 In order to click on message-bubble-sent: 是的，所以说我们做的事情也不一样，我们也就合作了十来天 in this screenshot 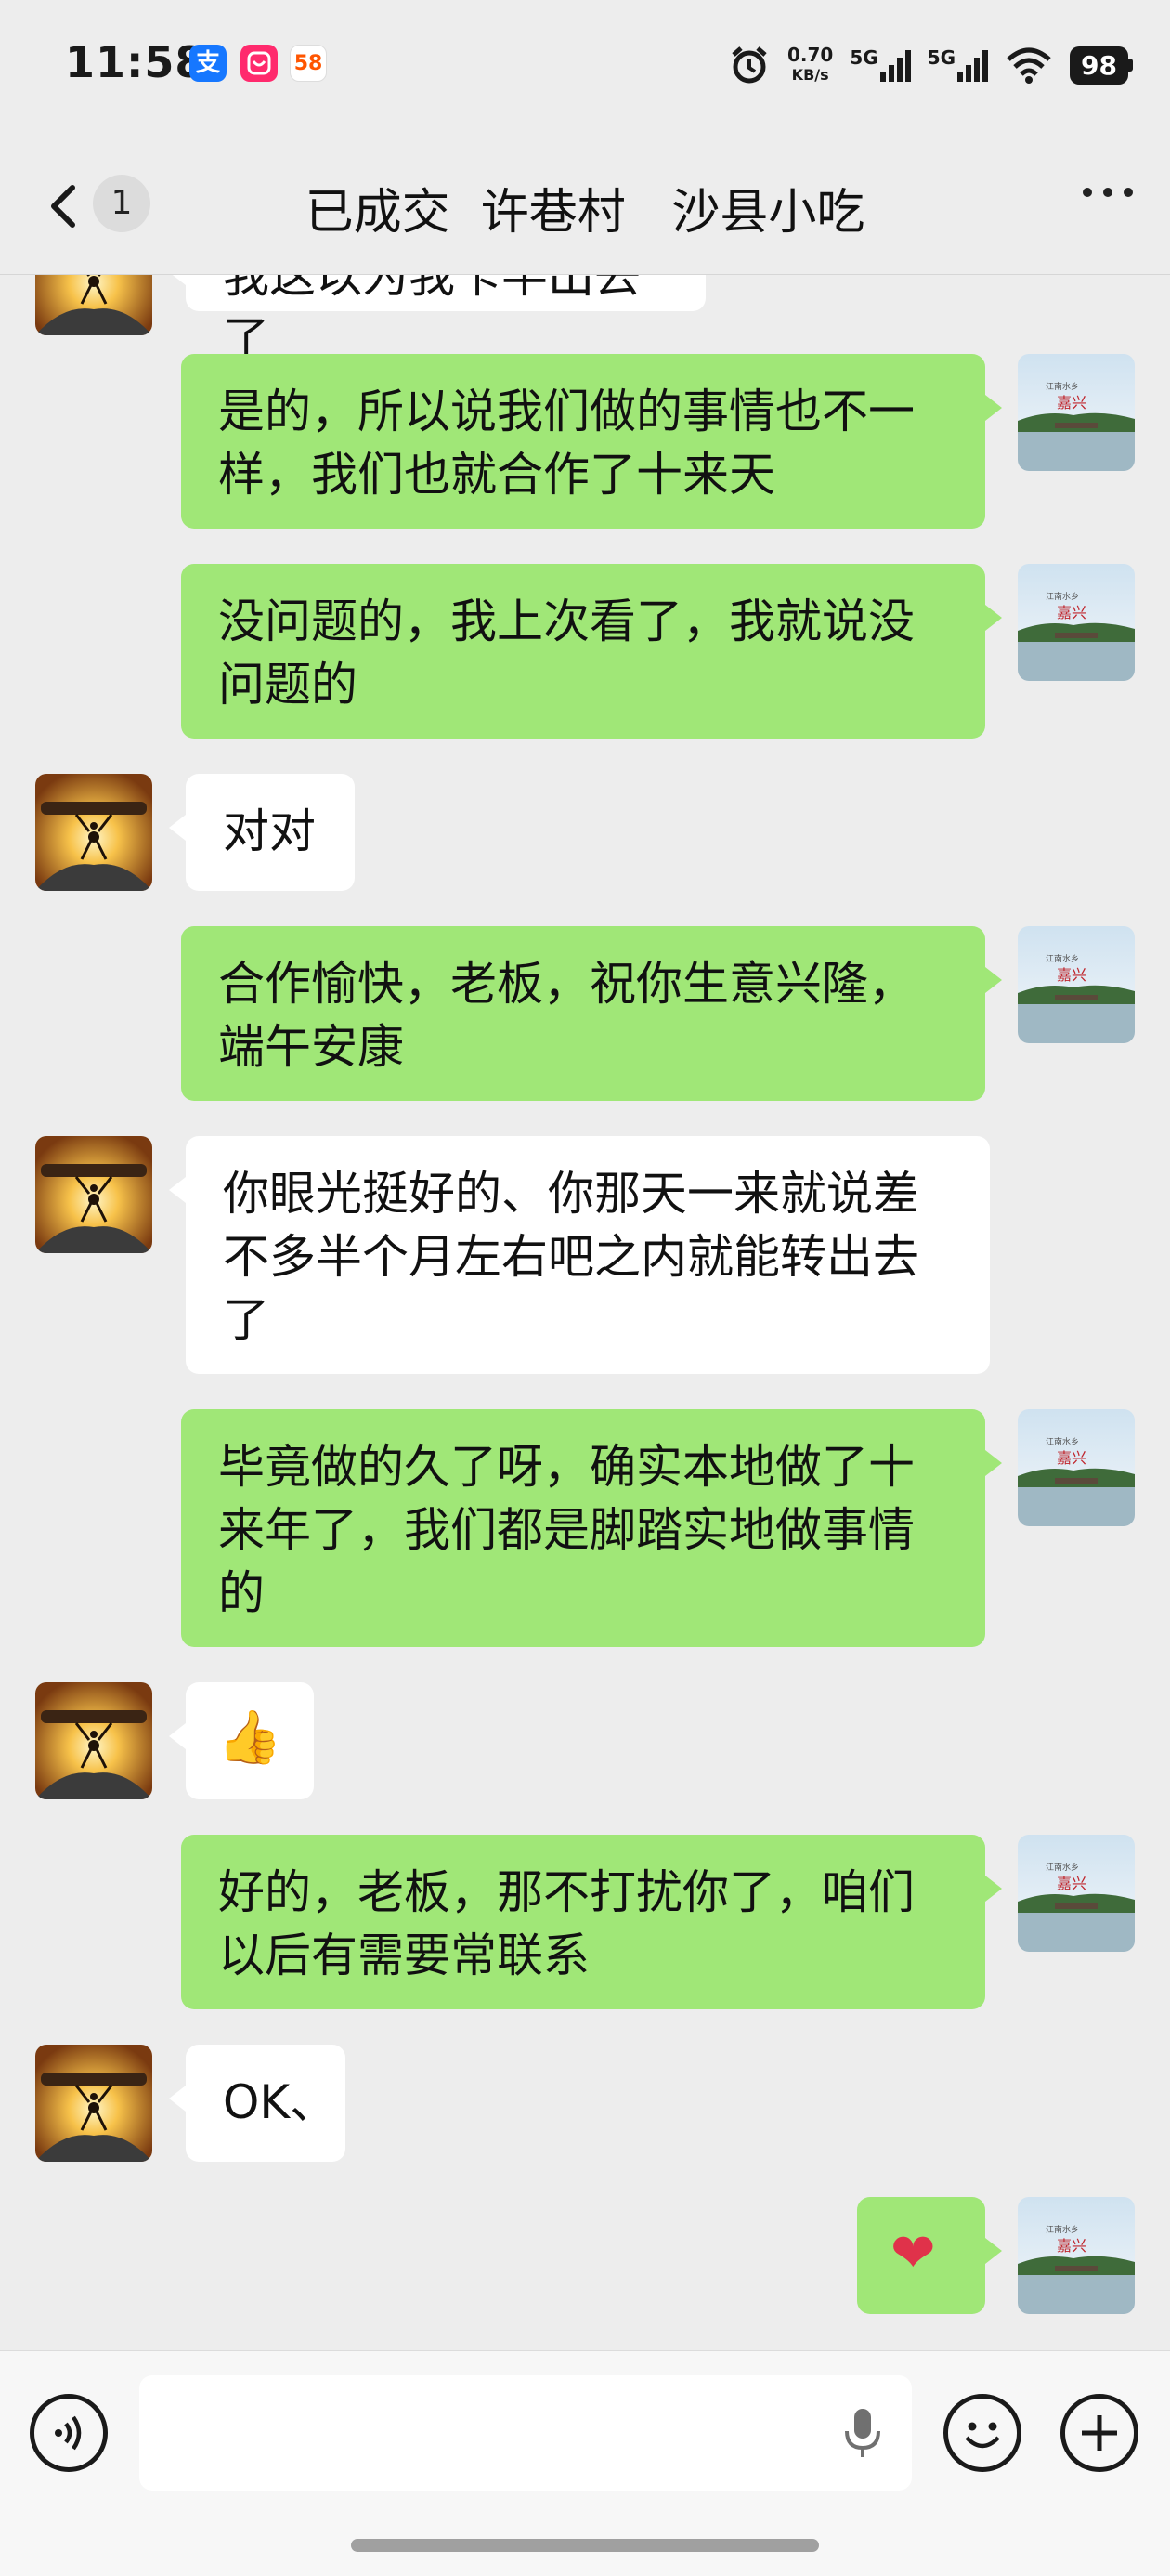, I will do `click(591, 441)`.